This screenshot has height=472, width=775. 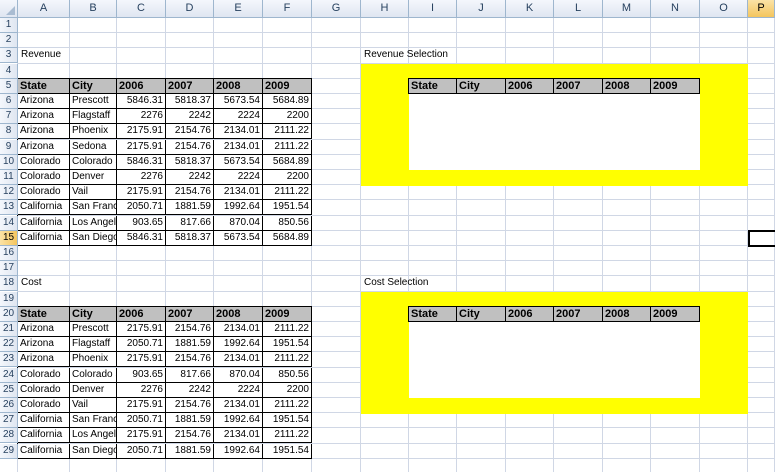 I want to click on revenue-cell: Prescott, so click(x=93, y=101).